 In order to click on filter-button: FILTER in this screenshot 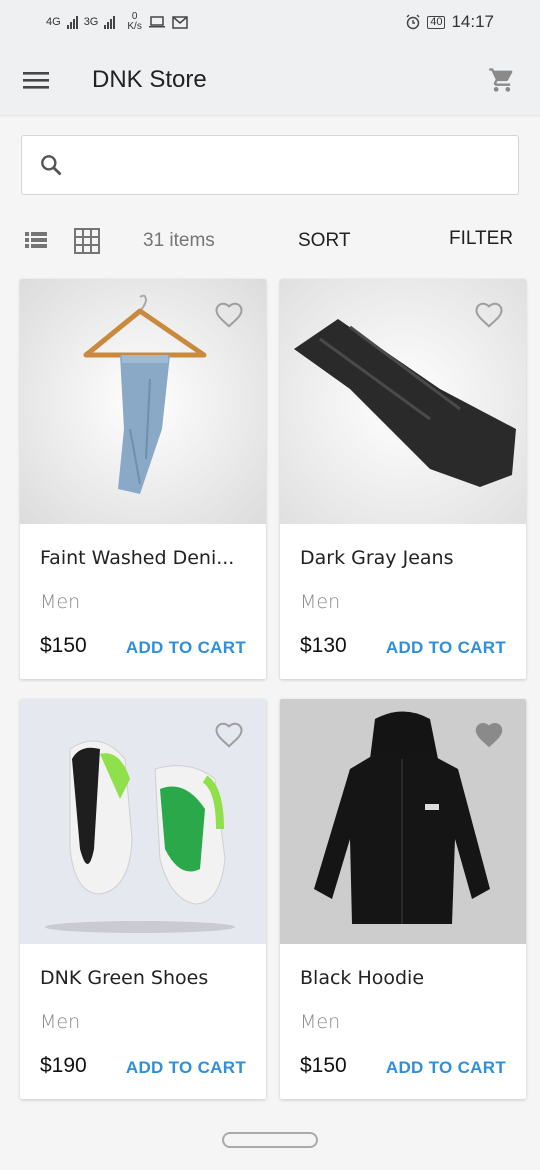, I will do `click(481, 239)`.